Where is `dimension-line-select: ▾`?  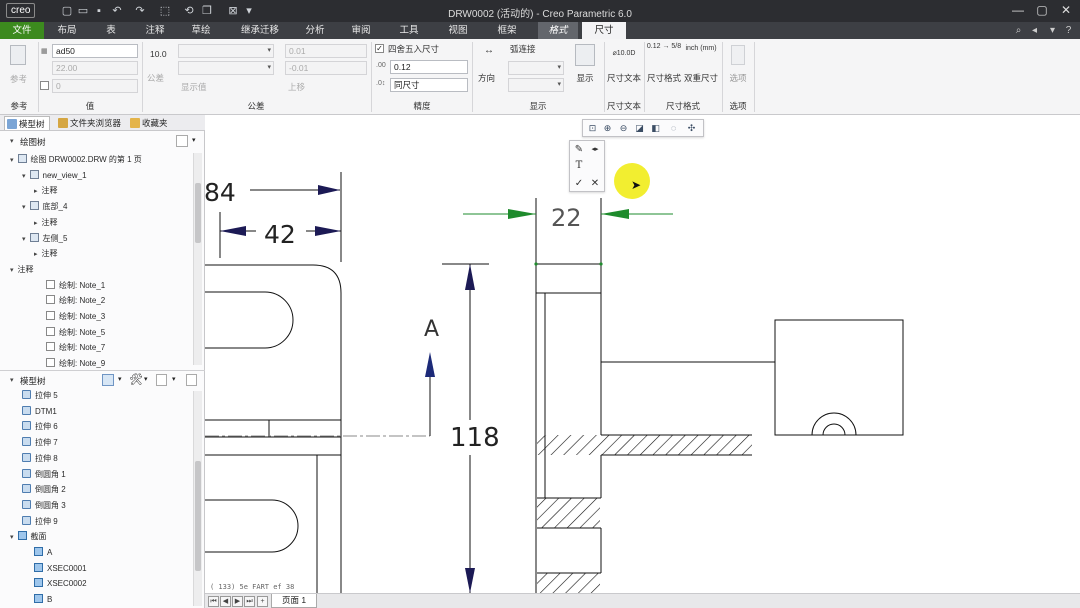 dimension-line-select: ▾ is located at coordinates (536, 85).